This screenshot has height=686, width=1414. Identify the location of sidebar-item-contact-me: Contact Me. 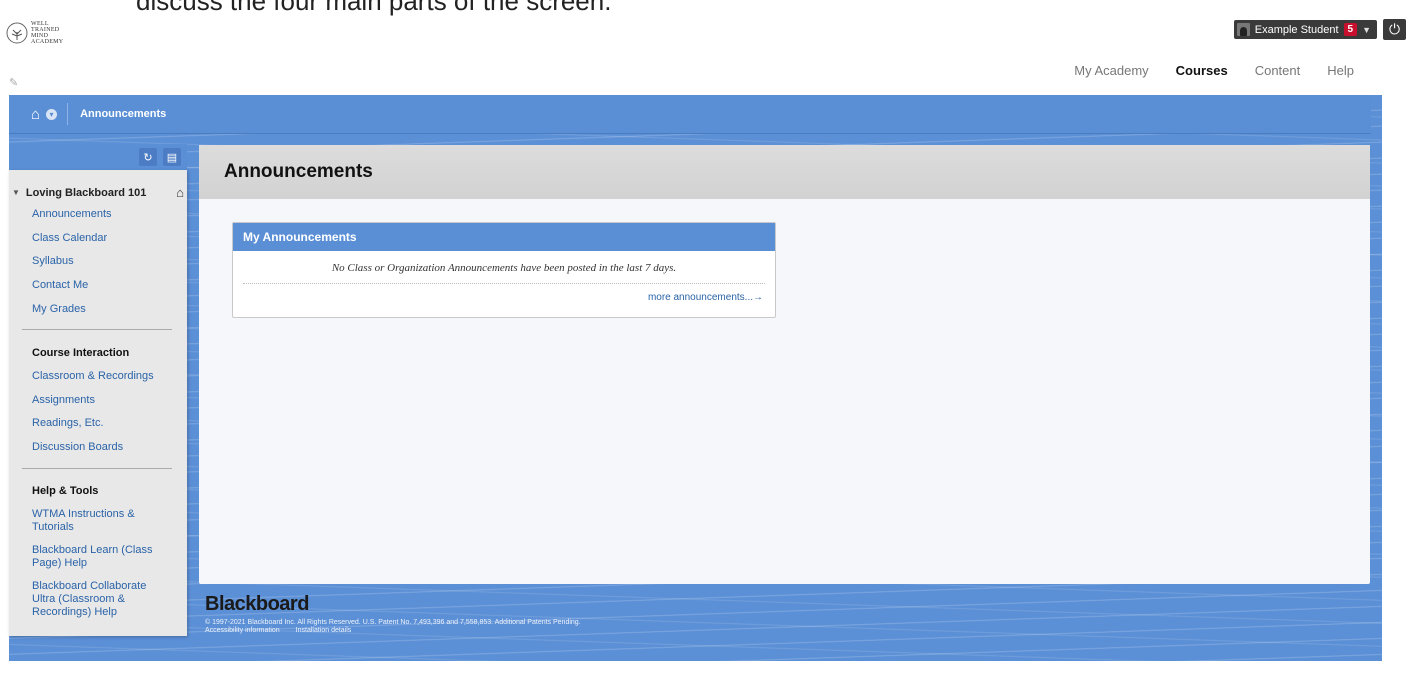
(107, 285).